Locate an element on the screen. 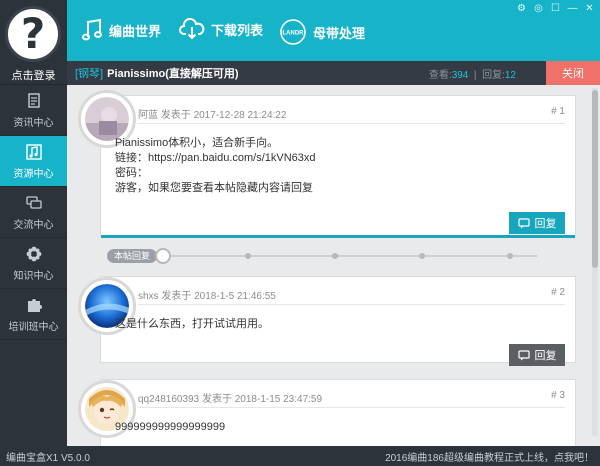 The image size is (600, 466). sidebar-item-knowledge: 知识中心 is located at coordinates (33, 263).